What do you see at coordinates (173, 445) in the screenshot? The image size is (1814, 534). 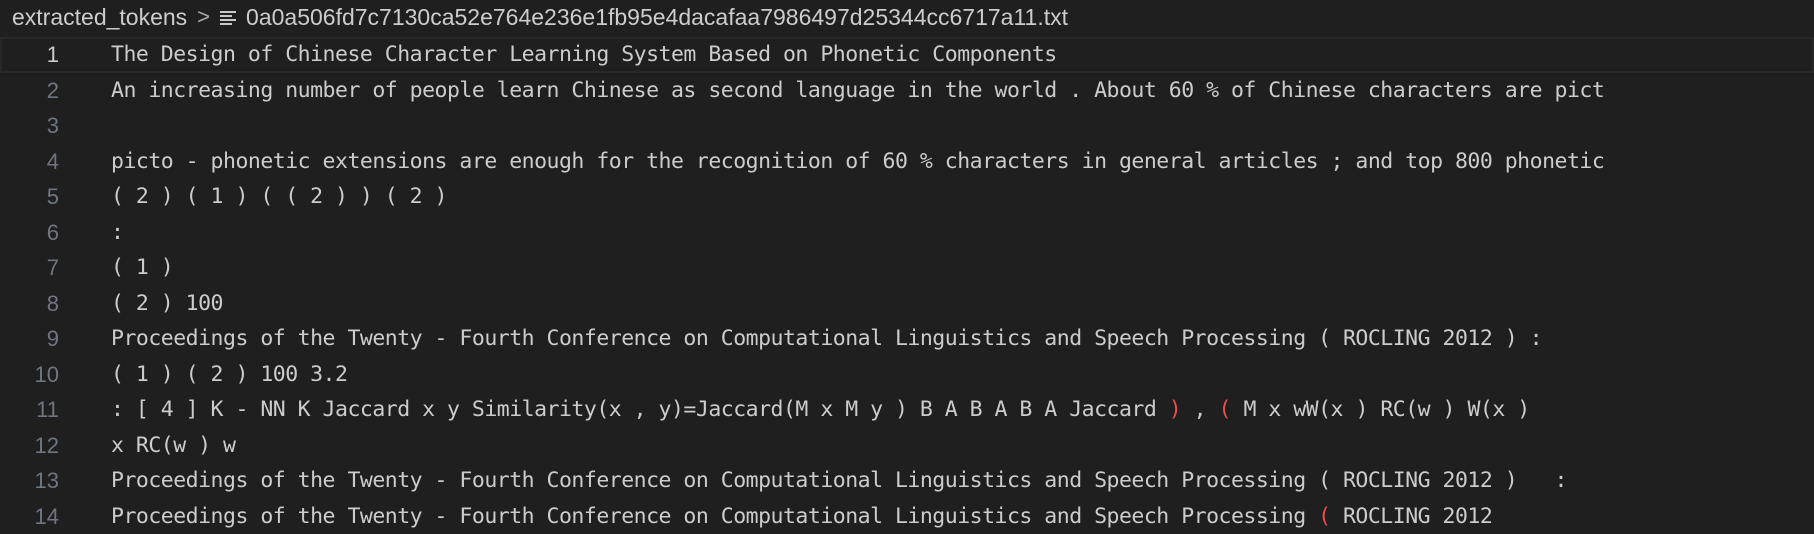 I see `line-text: x RC(w ) w` at bounding box center [173, 445].